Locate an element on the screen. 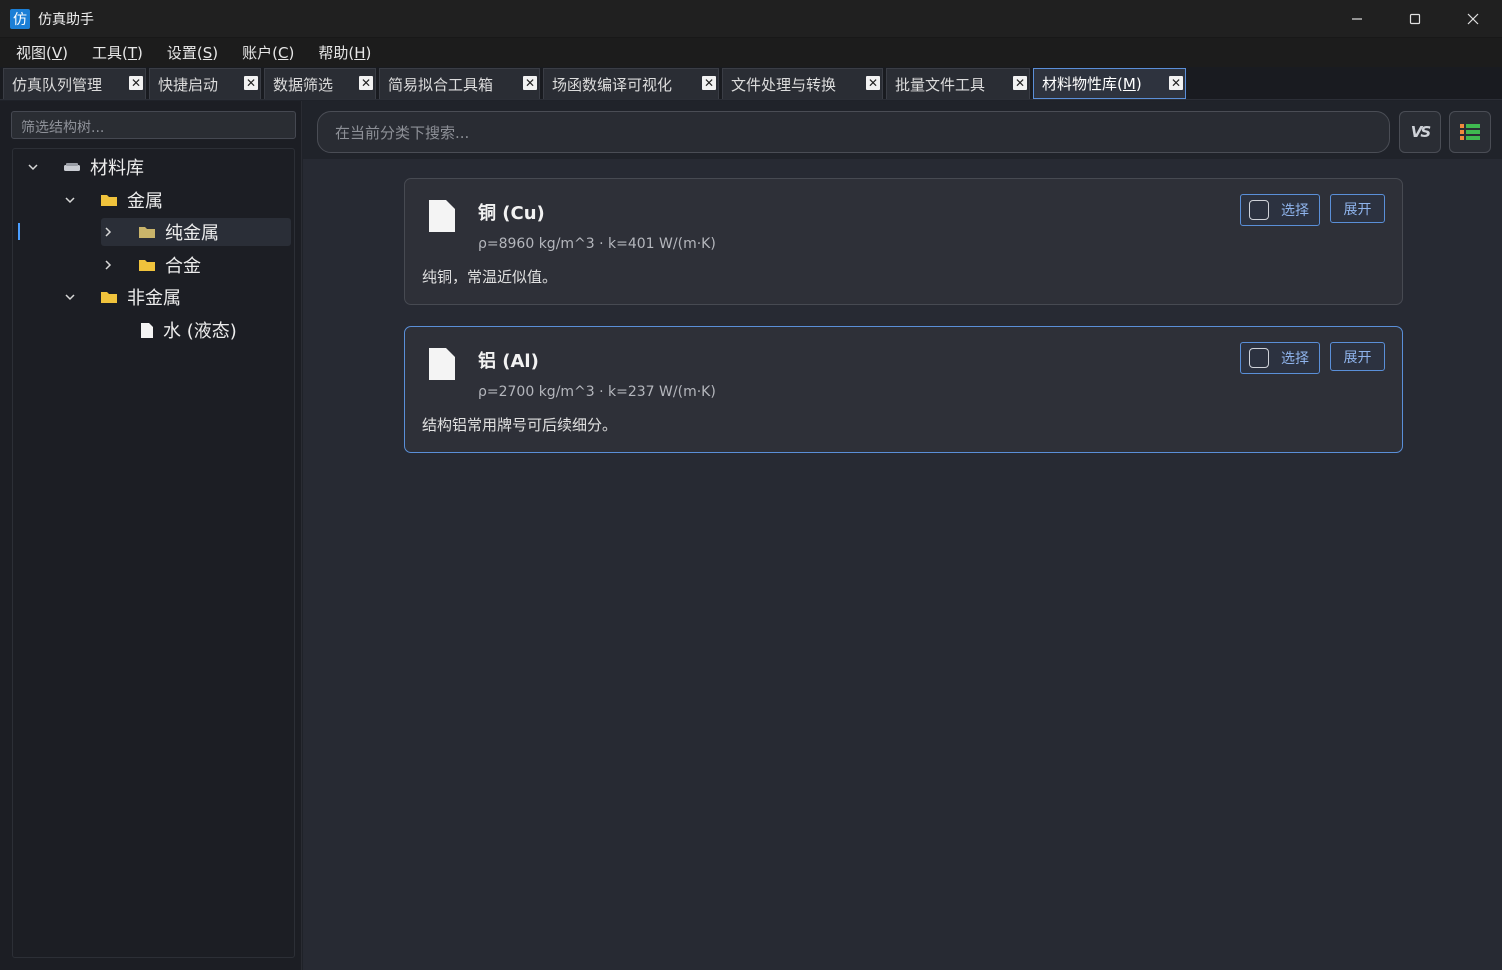 The image size is (1502, 970). menu-accel: V is located at coordinates (57, 53).